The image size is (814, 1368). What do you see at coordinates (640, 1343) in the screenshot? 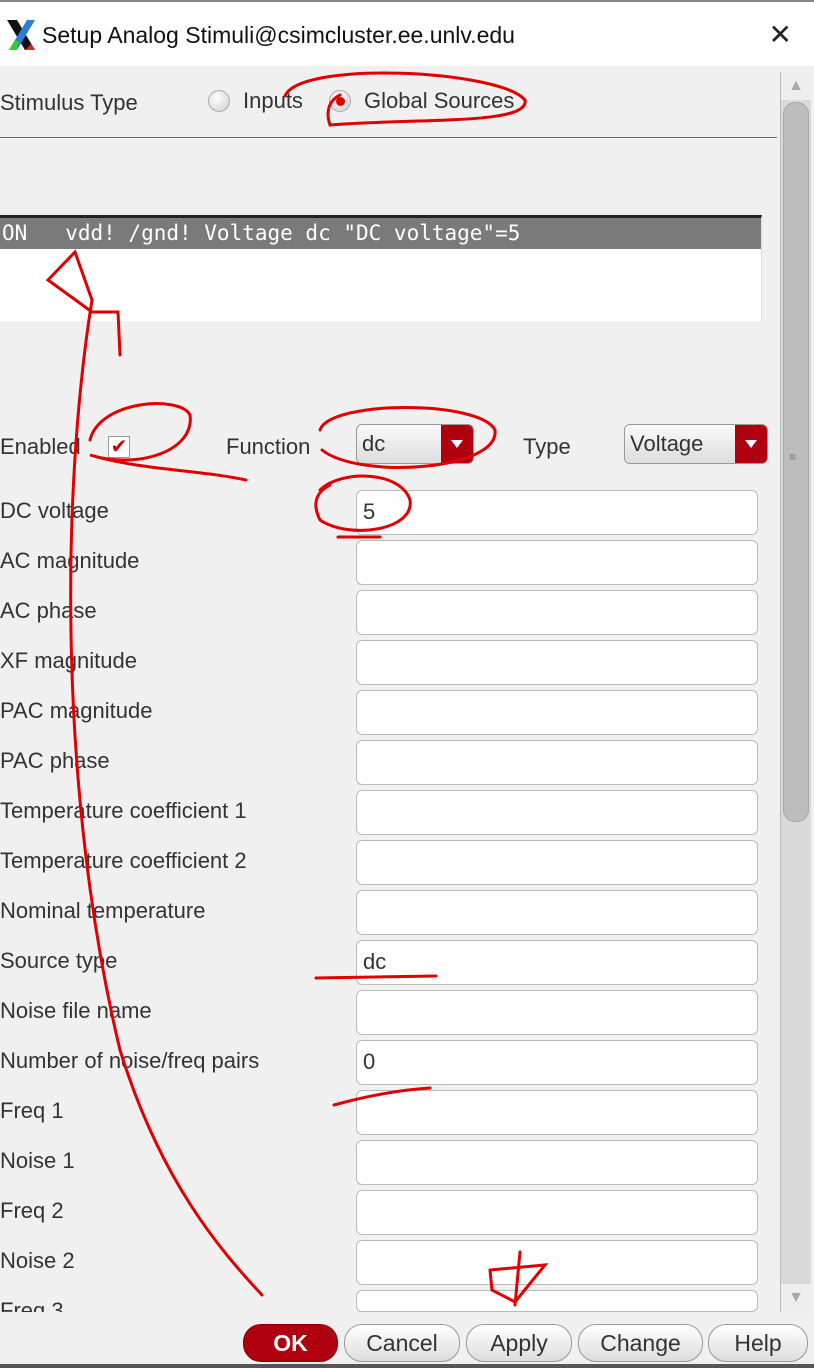
I see `change-button: Change` at bounding box center [640, 1343].